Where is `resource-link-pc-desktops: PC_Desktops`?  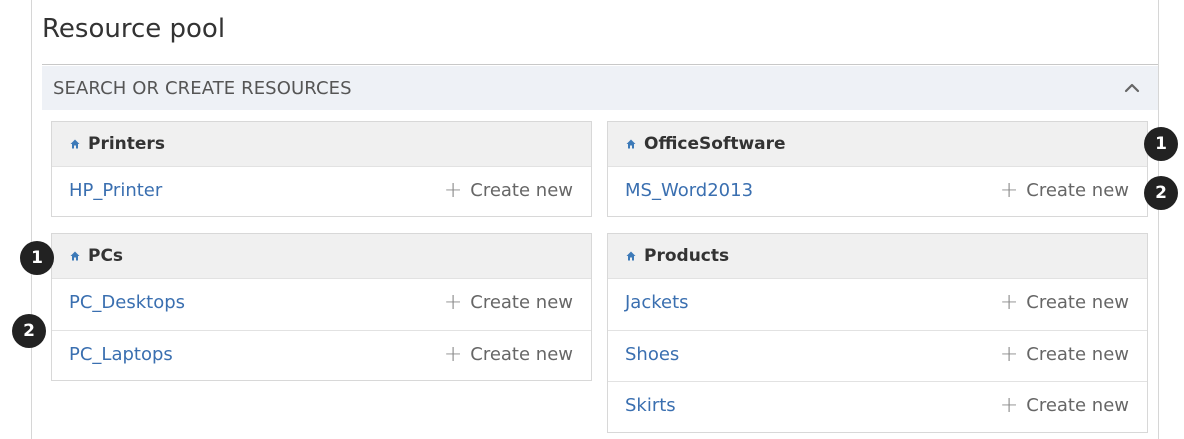 resource-link-pc-desktops: PC_Desktops is located at coordinates (127, 302).